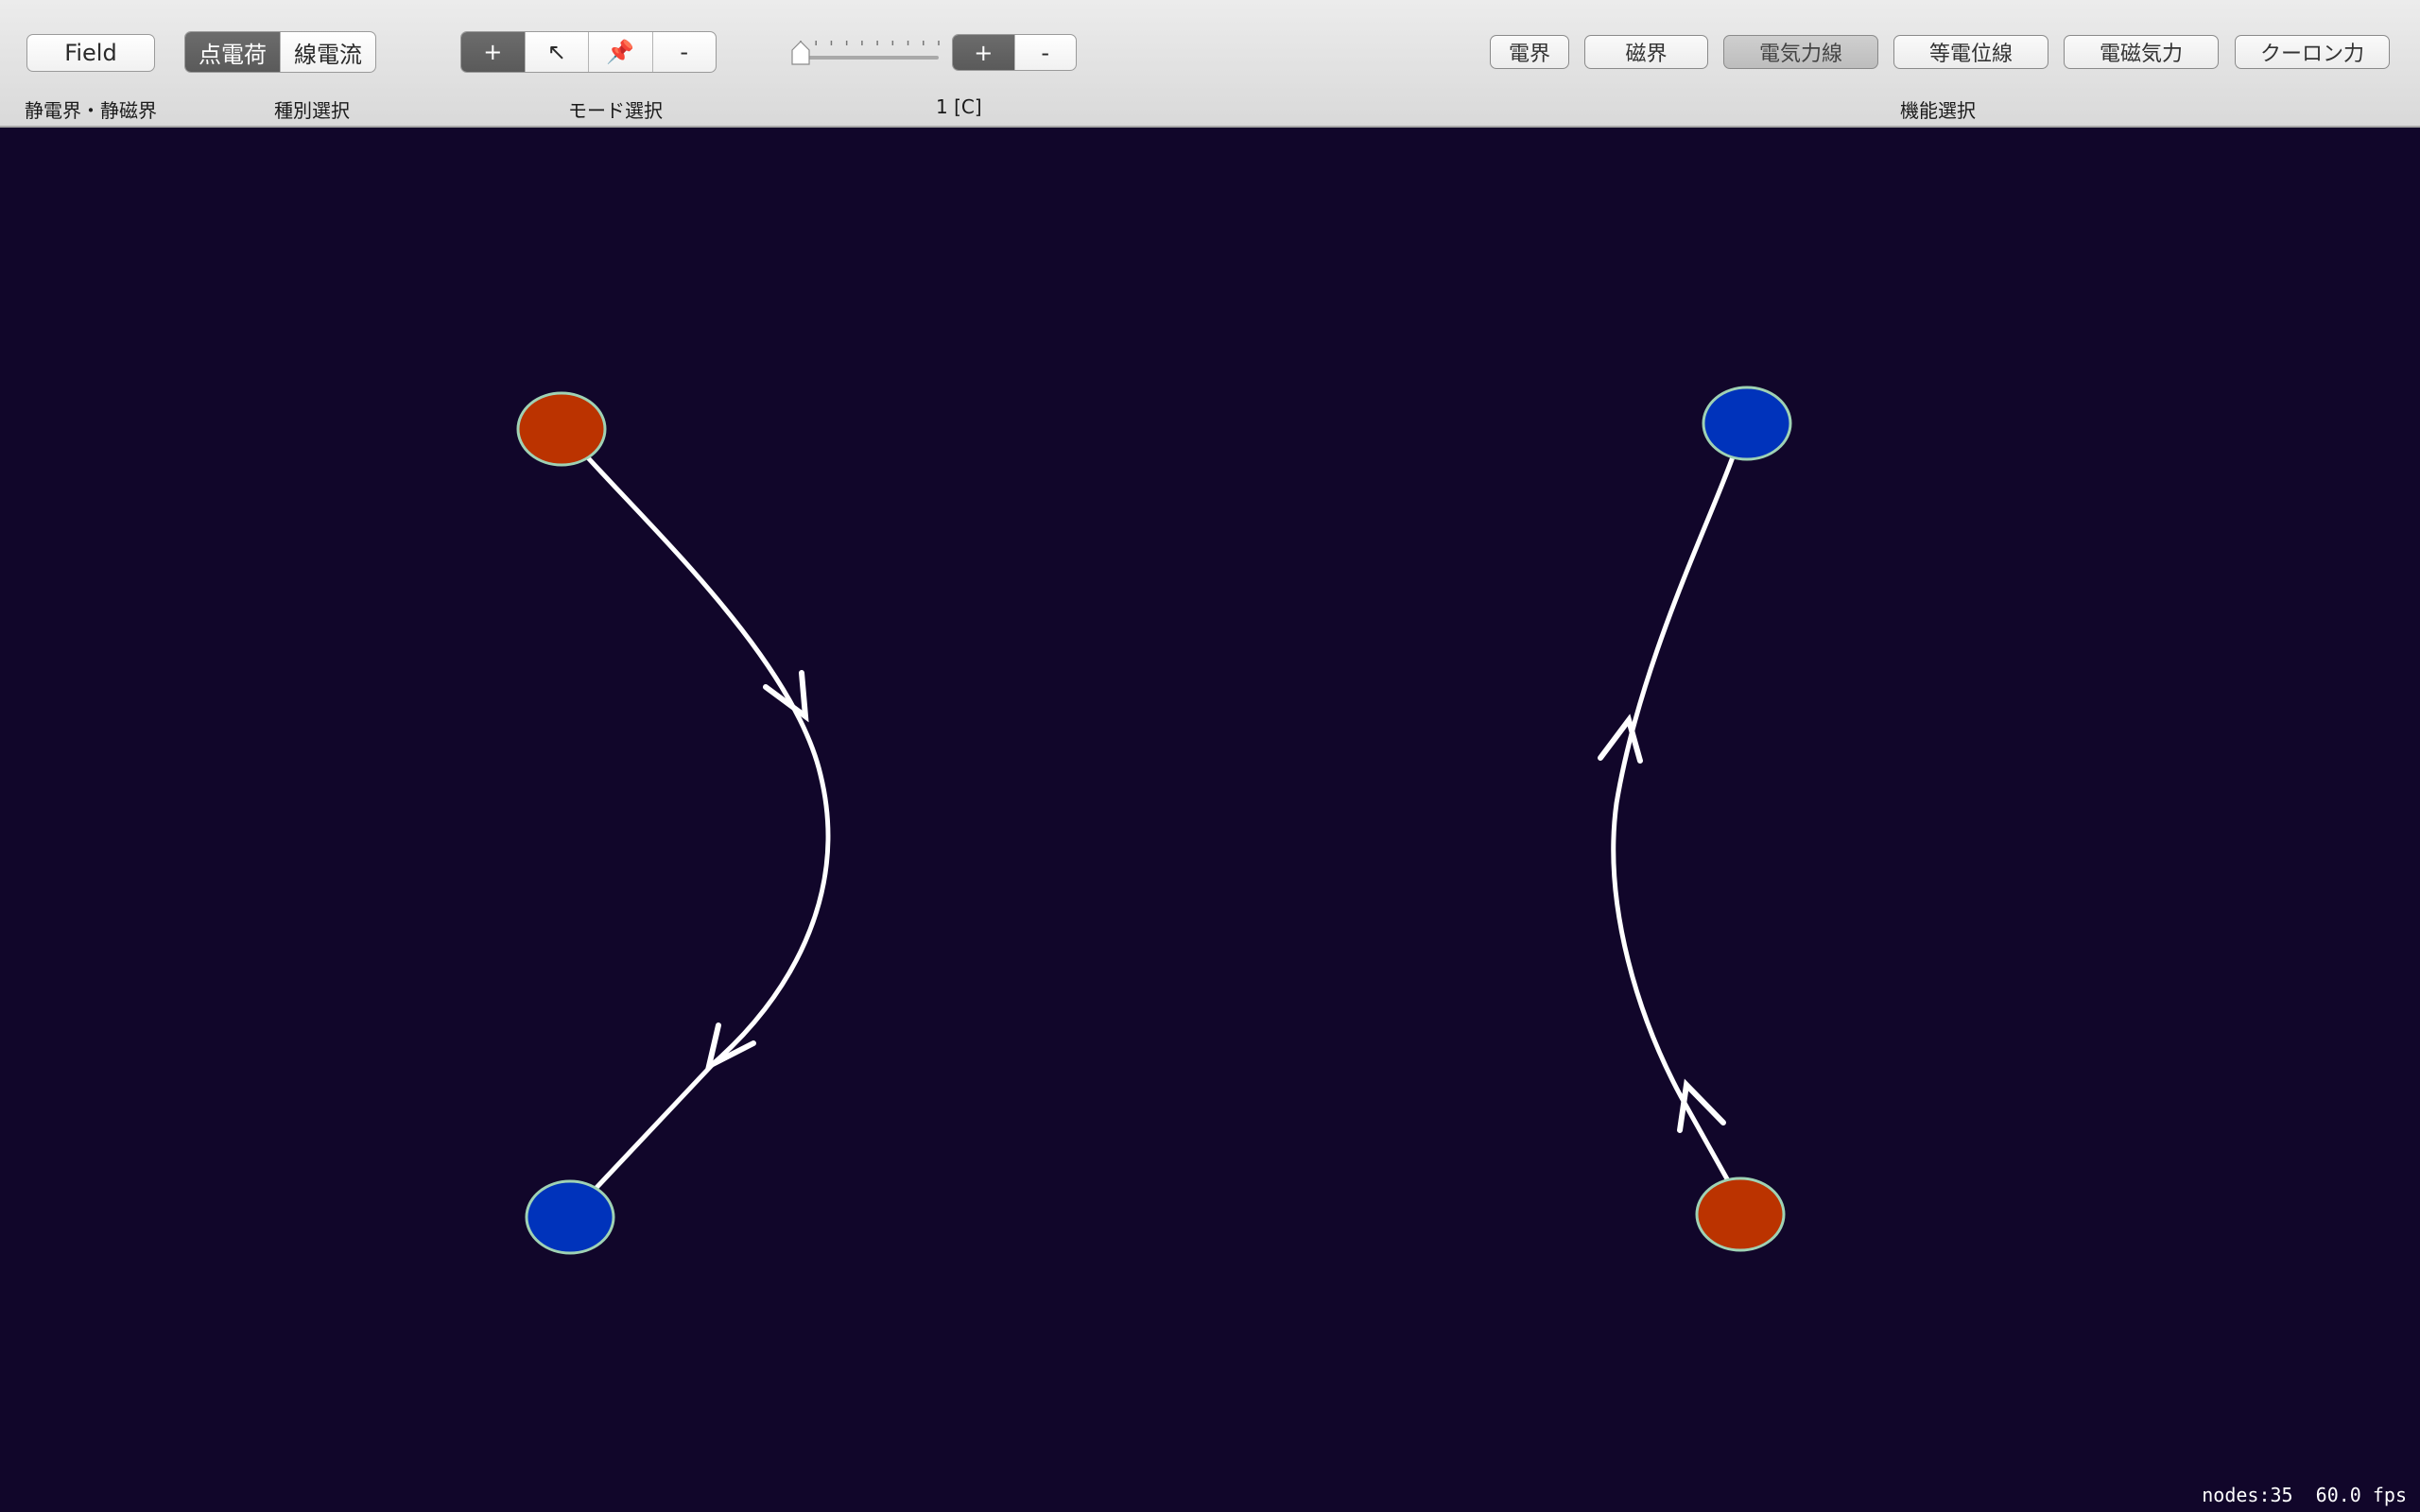  Describe the element at coordinates (91, 110) in the screenshot. I see `field-mode-label: 静電界・静磁界` at that location.